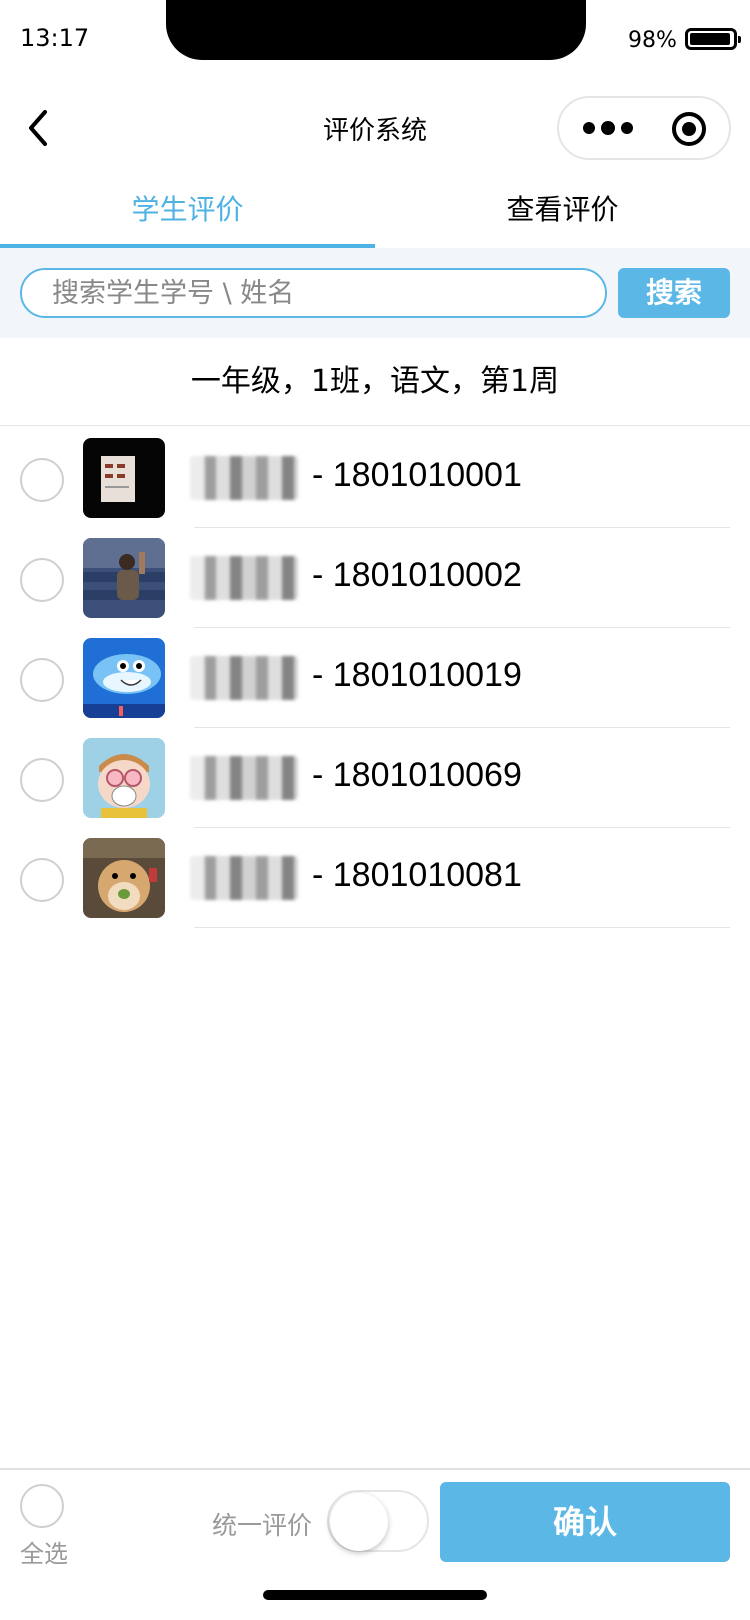 The image size is (750, 1620). What do you see at coordinates (44, 1551) in the screenshot?
I see `select-all-label: 全选` at bounding box center [44, 1551].